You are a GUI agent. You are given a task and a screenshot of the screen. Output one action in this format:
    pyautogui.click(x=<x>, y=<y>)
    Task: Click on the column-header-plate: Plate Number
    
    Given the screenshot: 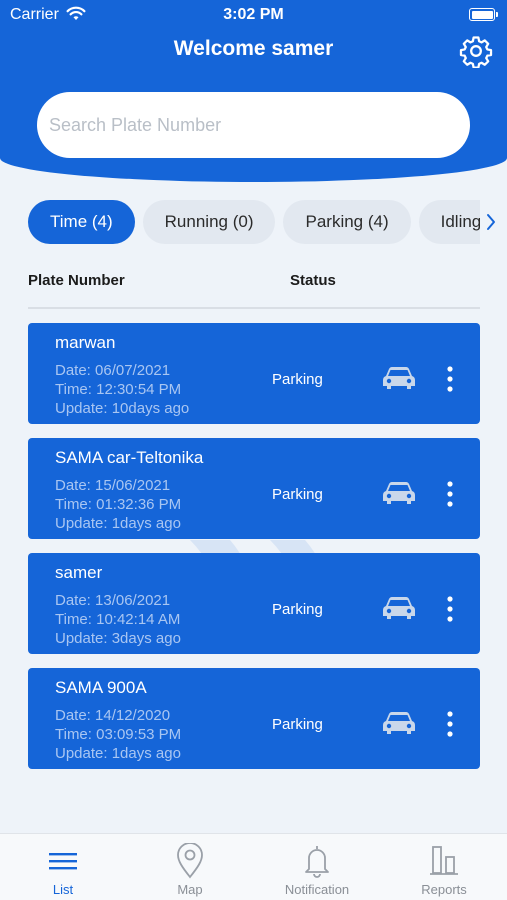 What is the action you would take?
    pyautogui.click(x=76, y=280)
    